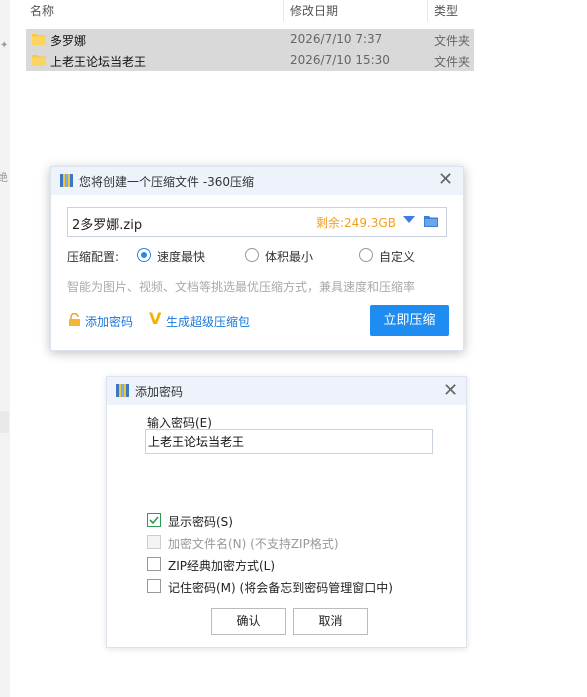 The image size is (587, 697). What do you see at coordinates (336, 39) in the screenshot?
I see `file-date: 2026/7/10 7:37` at bounding box center [336, 39].